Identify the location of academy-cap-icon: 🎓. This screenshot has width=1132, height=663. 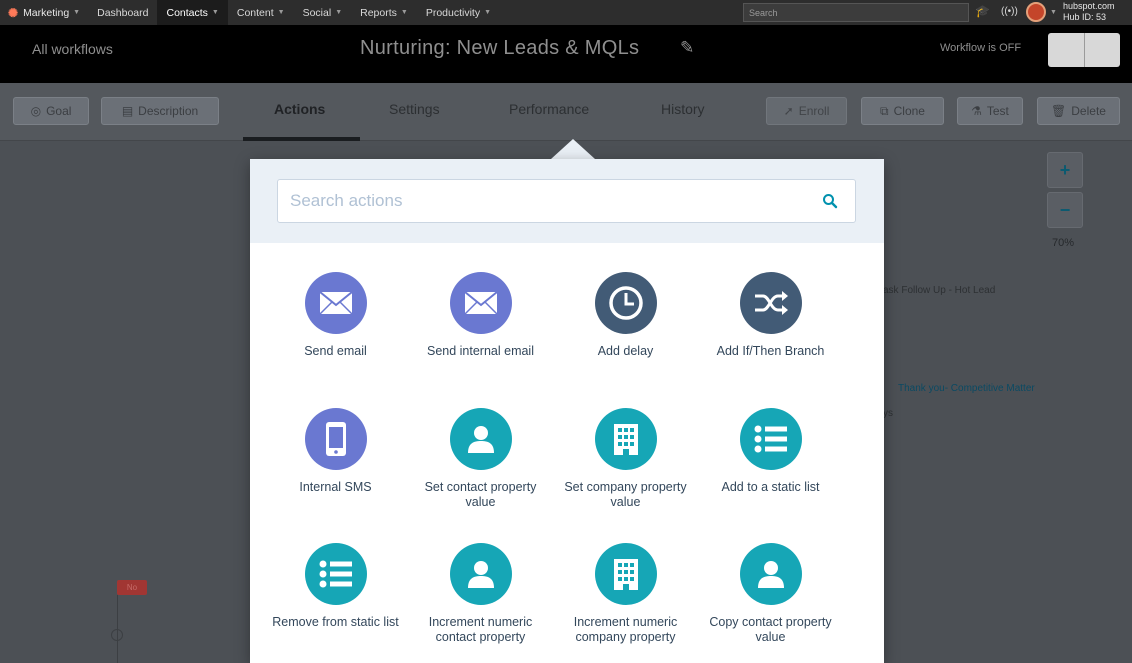
(982, 11).